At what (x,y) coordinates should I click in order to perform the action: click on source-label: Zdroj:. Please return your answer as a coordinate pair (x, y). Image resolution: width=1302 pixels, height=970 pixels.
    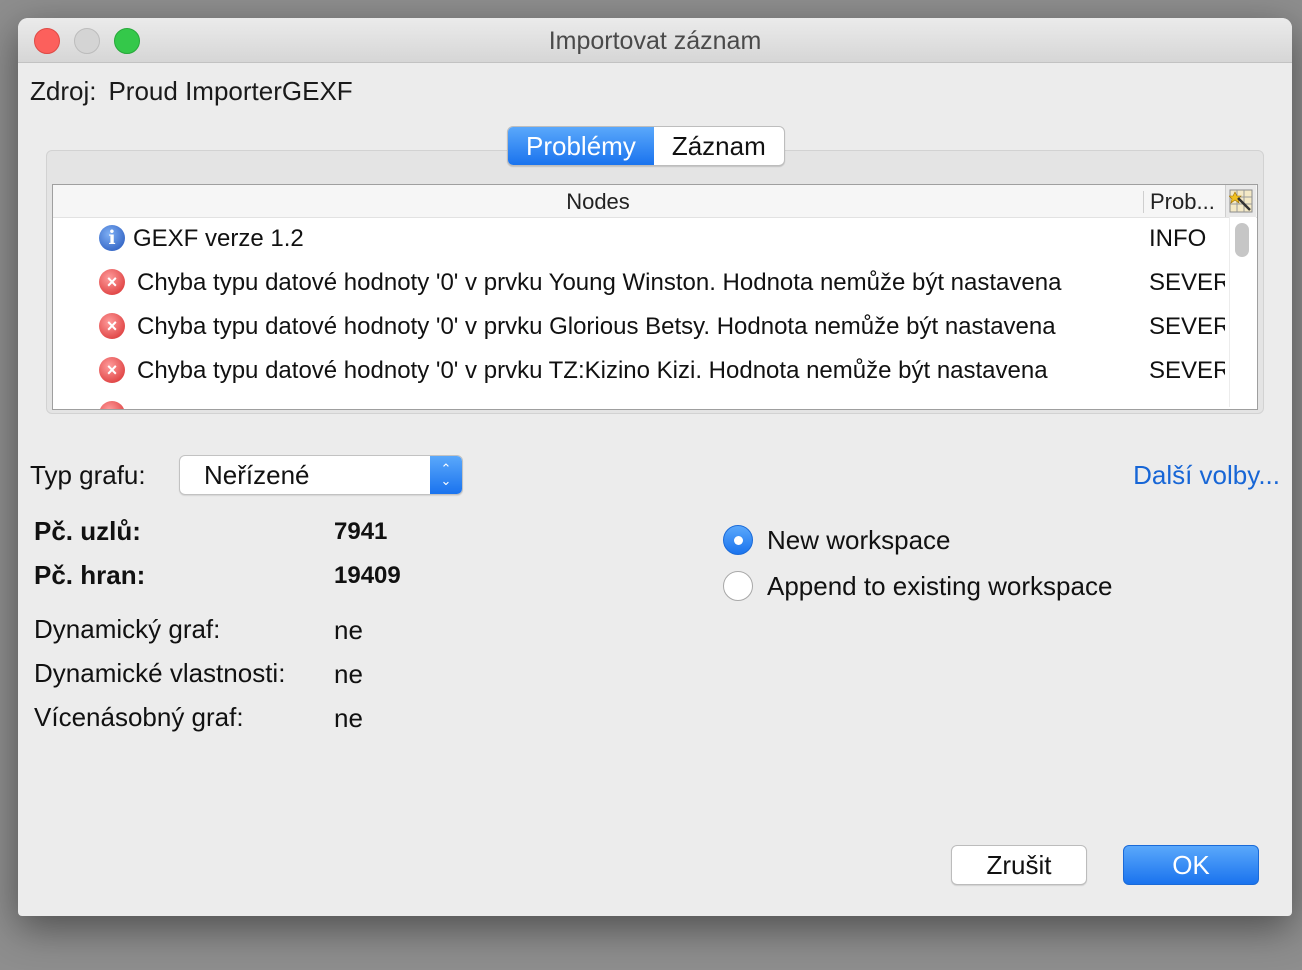
    Looking at the image, I should click on (63, 91).